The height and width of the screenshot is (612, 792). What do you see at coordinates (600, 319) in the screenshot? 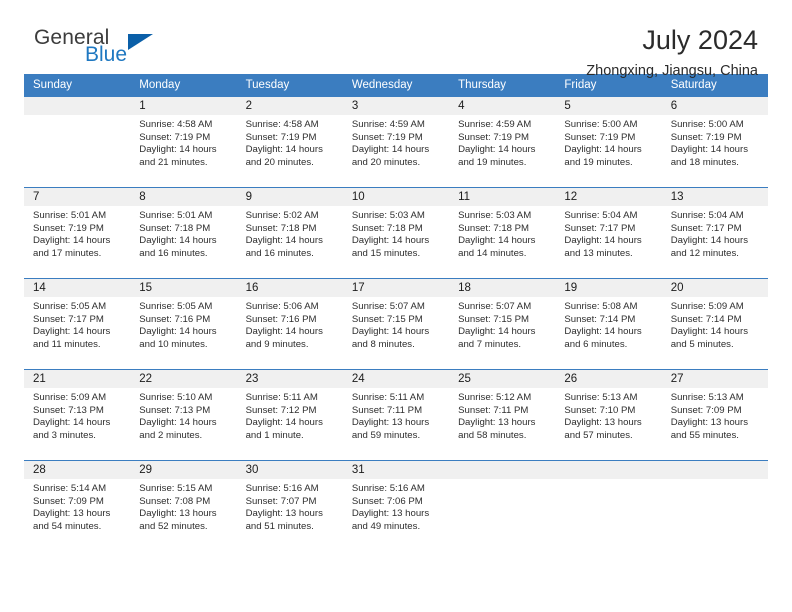
I see `sunset-time: Sunset: 7:14 PM` at bounding box center [600, 319].